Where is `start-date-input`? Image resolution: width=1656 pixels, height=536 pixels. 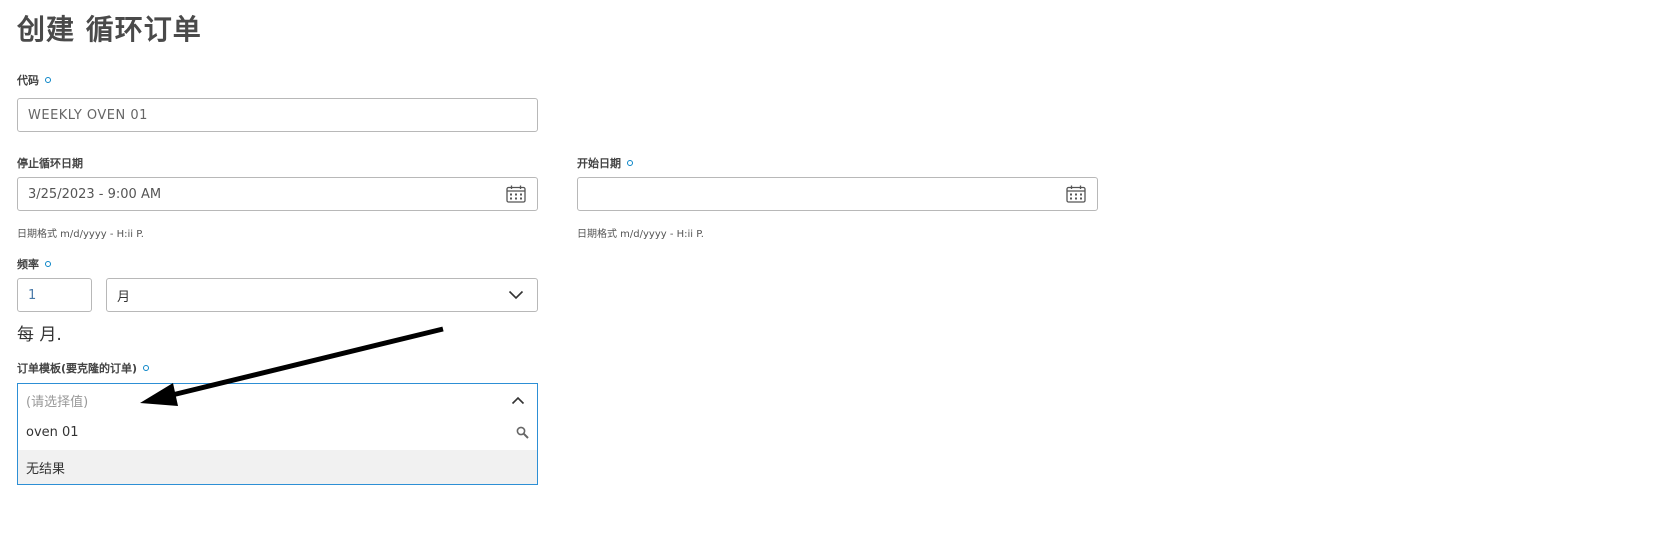
start-date-input is located at coordinates (837, 194).